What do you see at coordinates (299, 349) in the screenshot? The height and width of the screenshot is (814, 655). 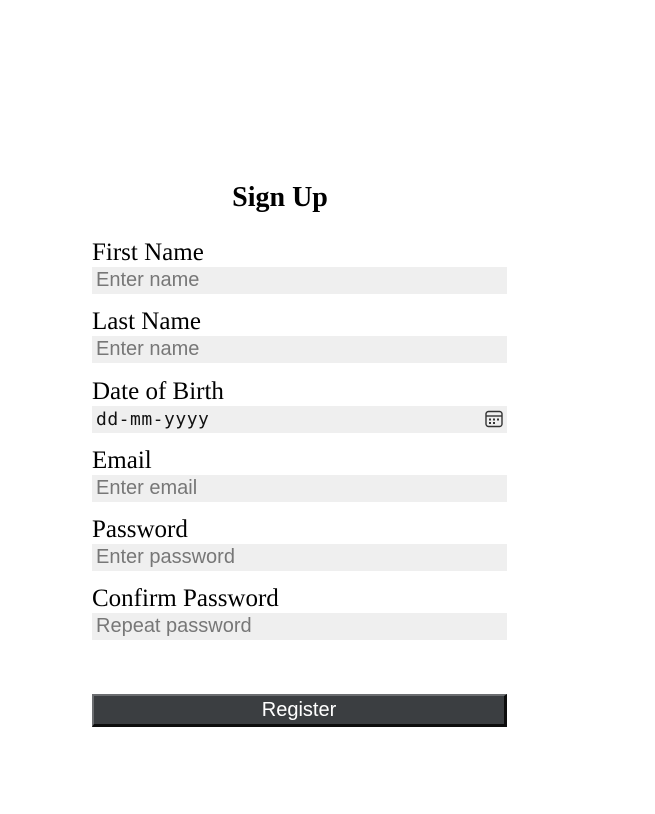 I see `last-name-input` at bounding box center [299, 349].